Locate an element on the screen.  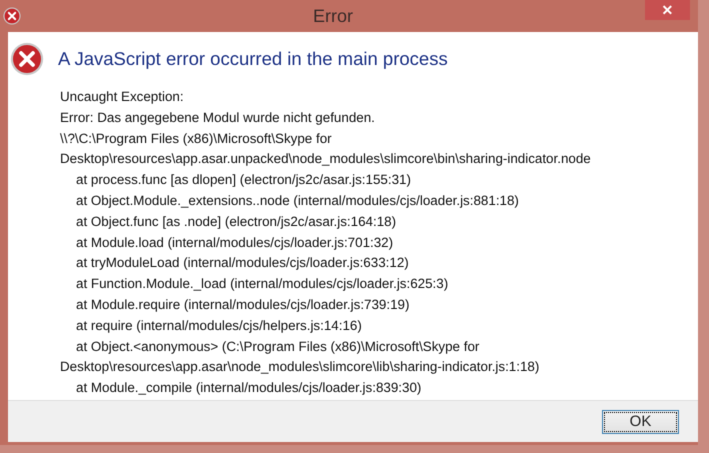
error-message-line: \\?\C:\Program Files (x86)\Microsoft\Skype for is located at coordinates (196, 139).